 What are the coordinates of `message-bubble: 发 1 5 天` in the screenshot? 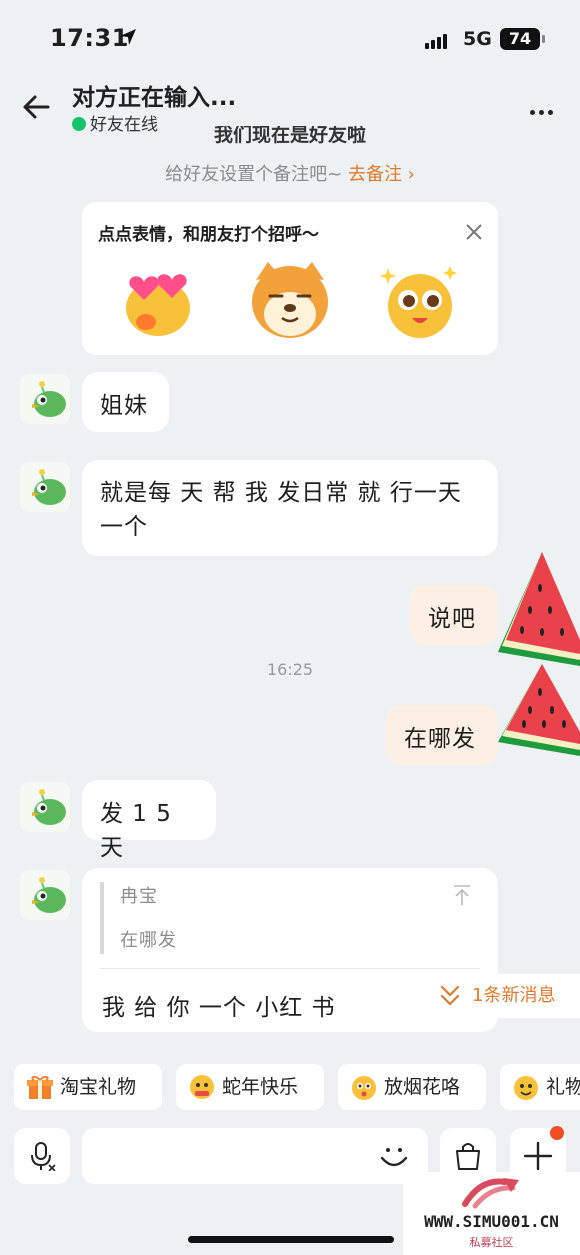 It's located at (149, 820).